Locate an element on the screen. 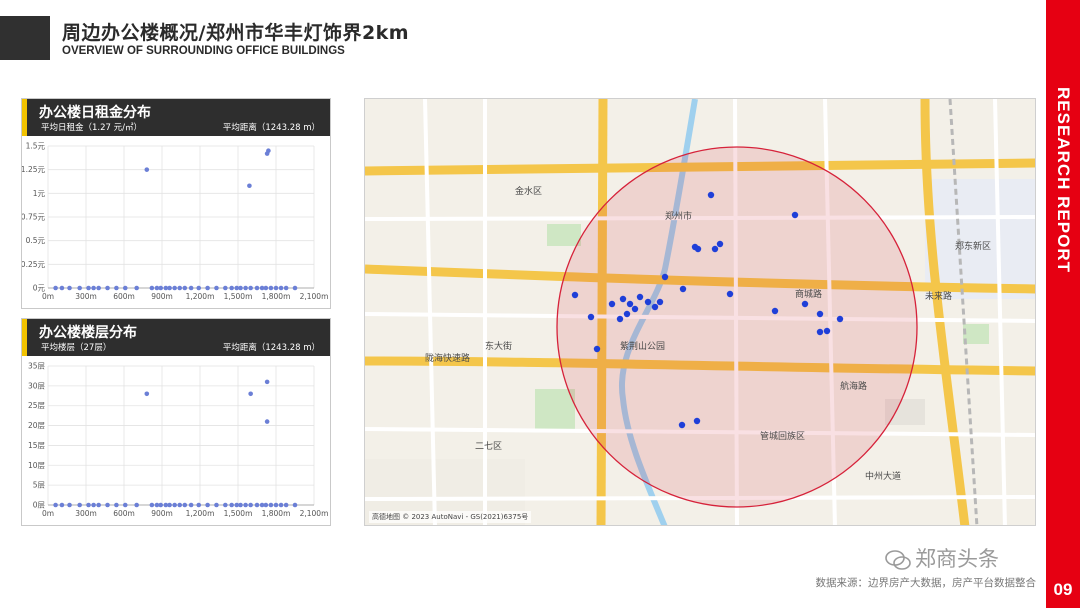 This screenshot has height=608, width=1080. page-number: 09 is located at coordinates (1063, 589).